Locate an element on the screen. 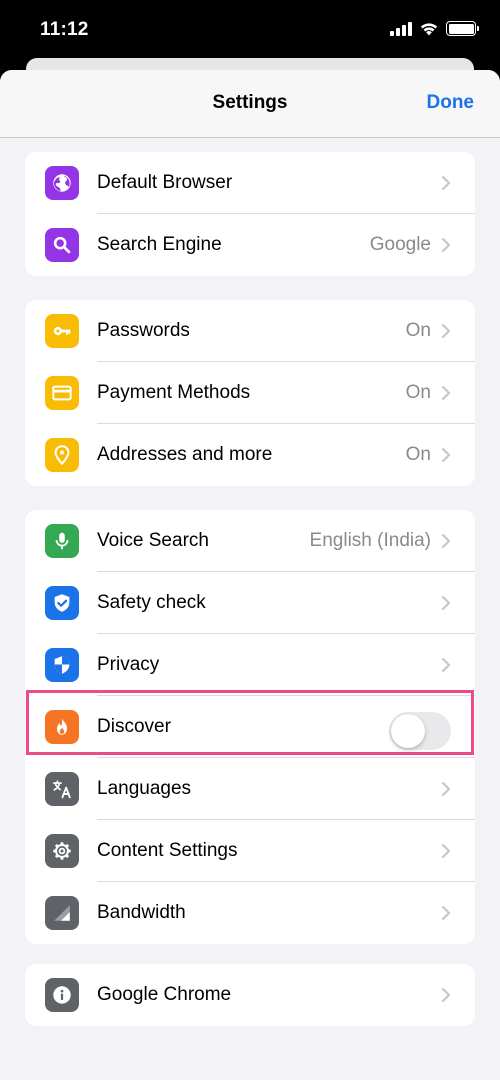  row-safety-check: Safety check is located at coordinates (250, 603).